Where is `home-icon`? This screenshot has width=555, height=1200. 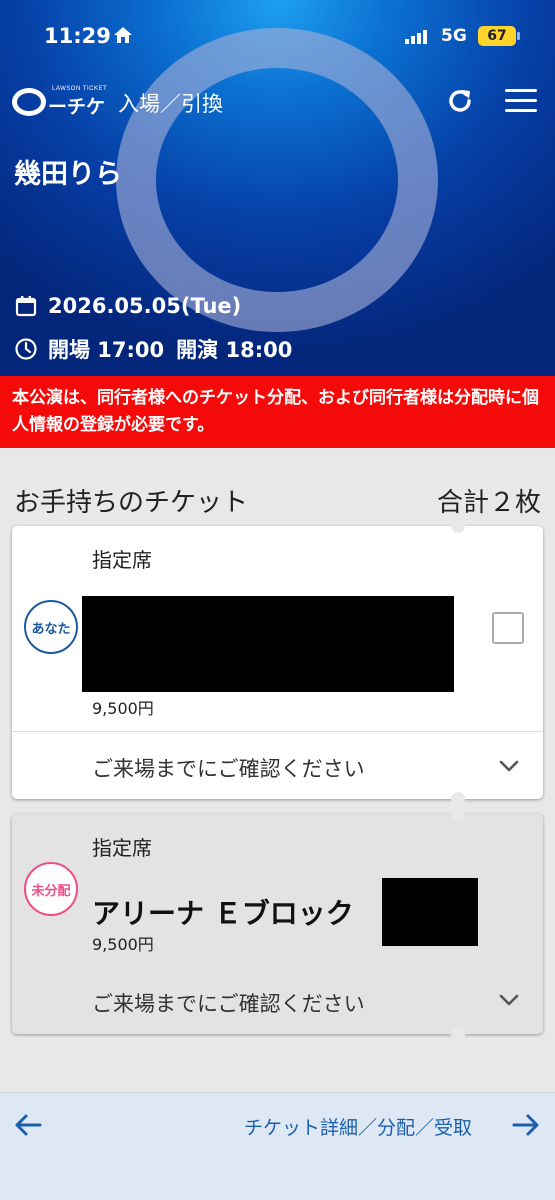 home-icon is located at coordinates (123, 37).